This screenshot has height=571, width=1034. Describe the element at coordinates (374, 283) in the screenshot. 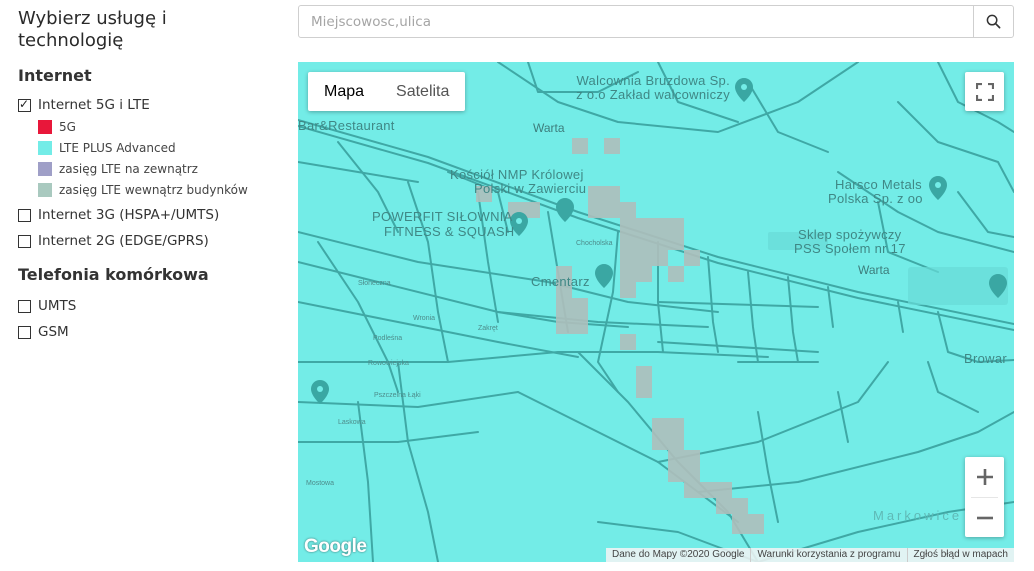

I see `map-label-street: Słoneczna` at that location.